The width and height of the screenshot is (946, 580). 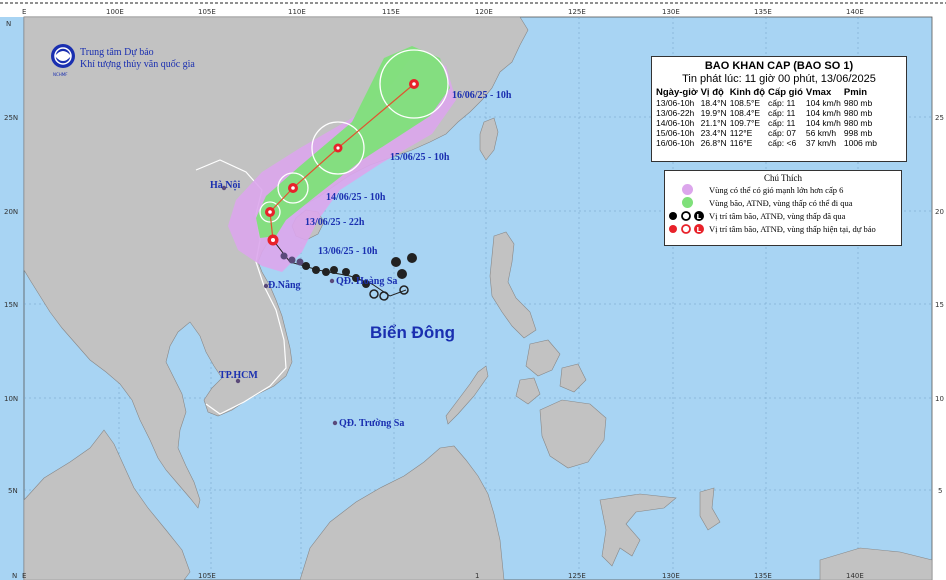 I want to click on table-cell: 15/06-10h, so click(x=675, y=133).